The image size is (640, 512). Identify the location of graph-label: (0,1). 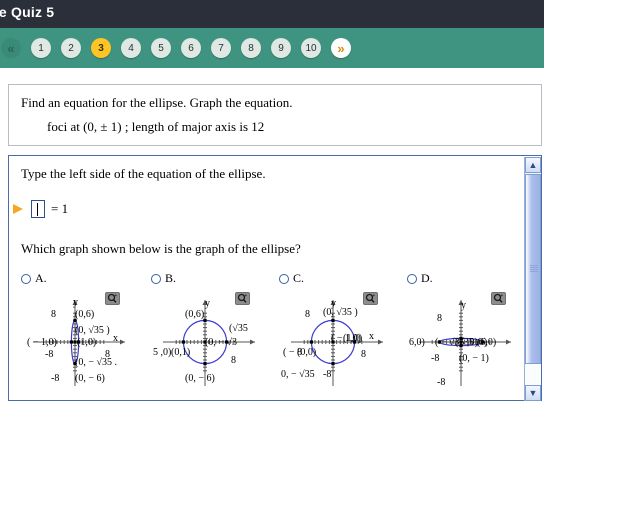
(181, 352).